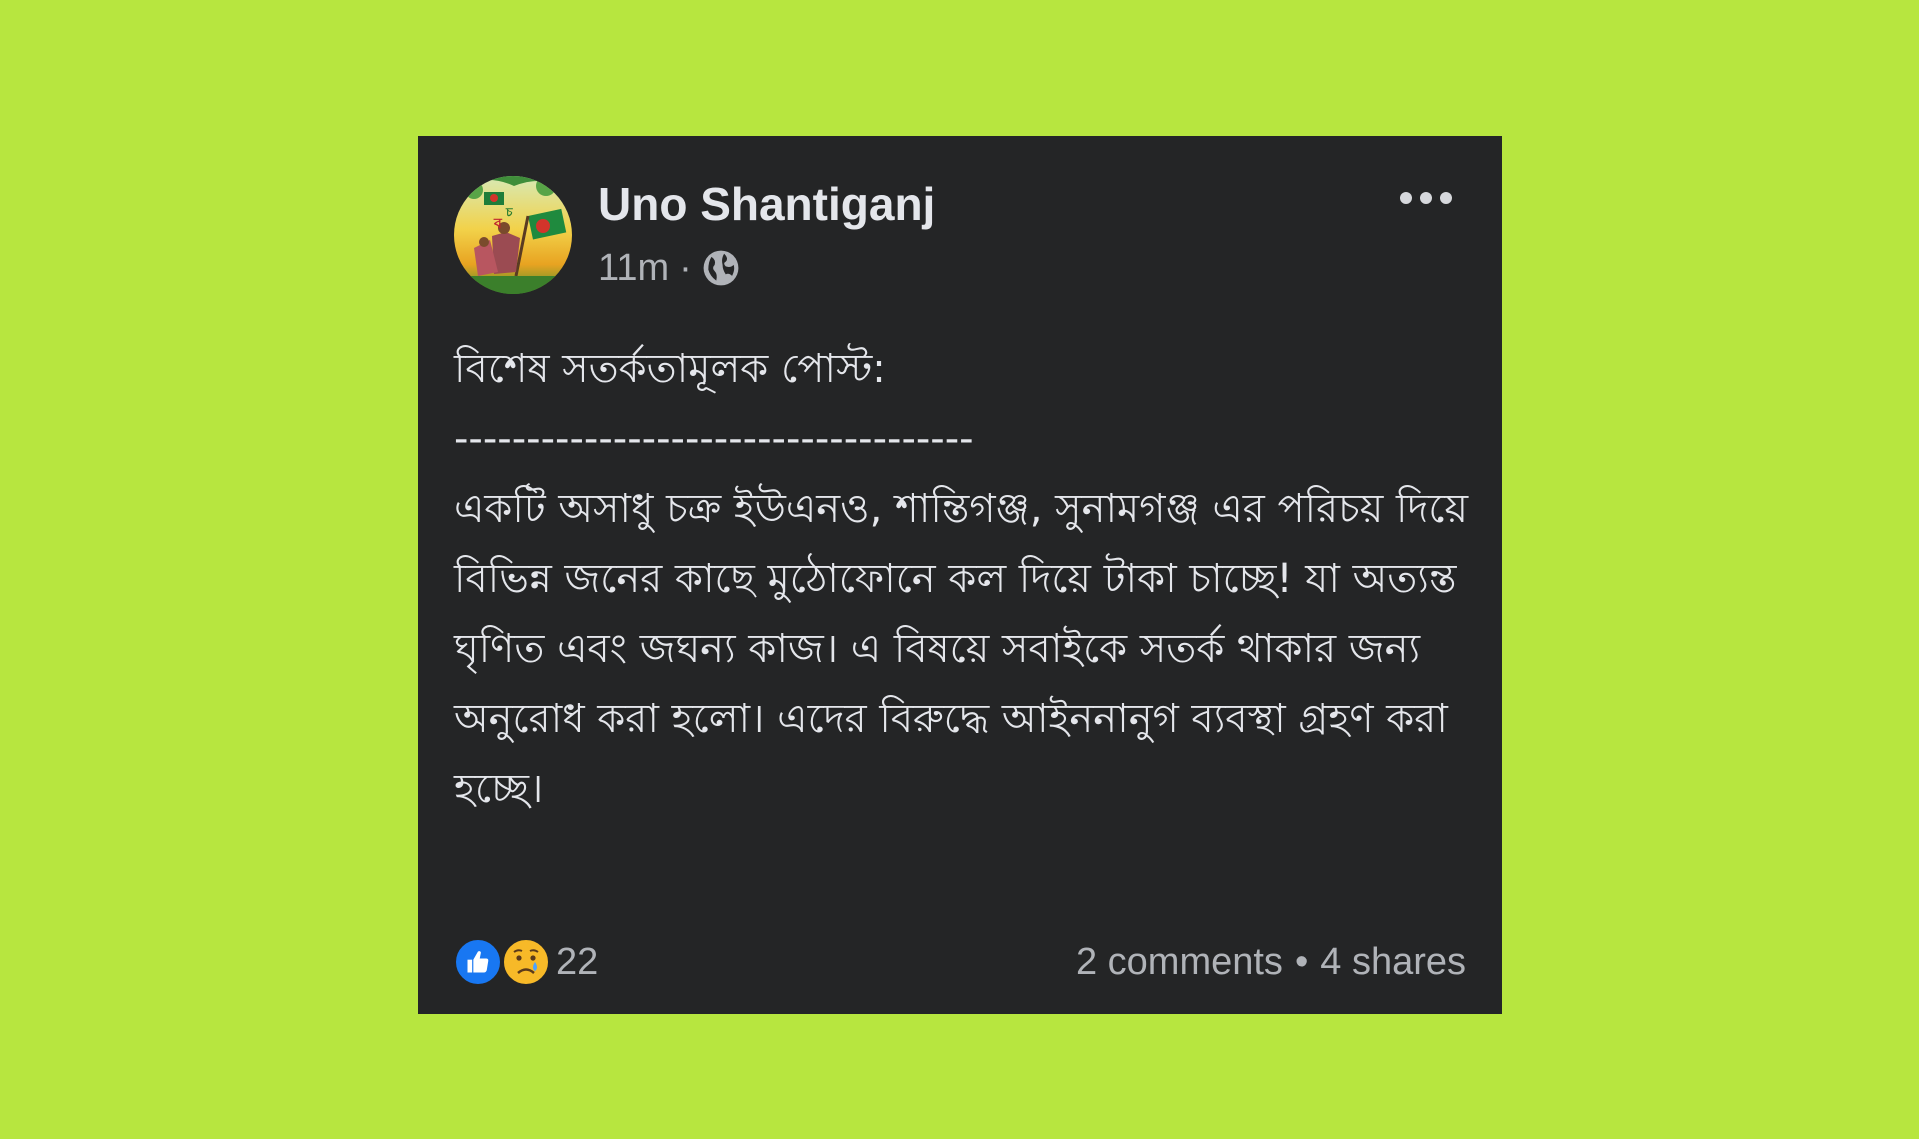  I want to click on engagement-stats: 2 comments • 4 shares, so click(1271, 962).